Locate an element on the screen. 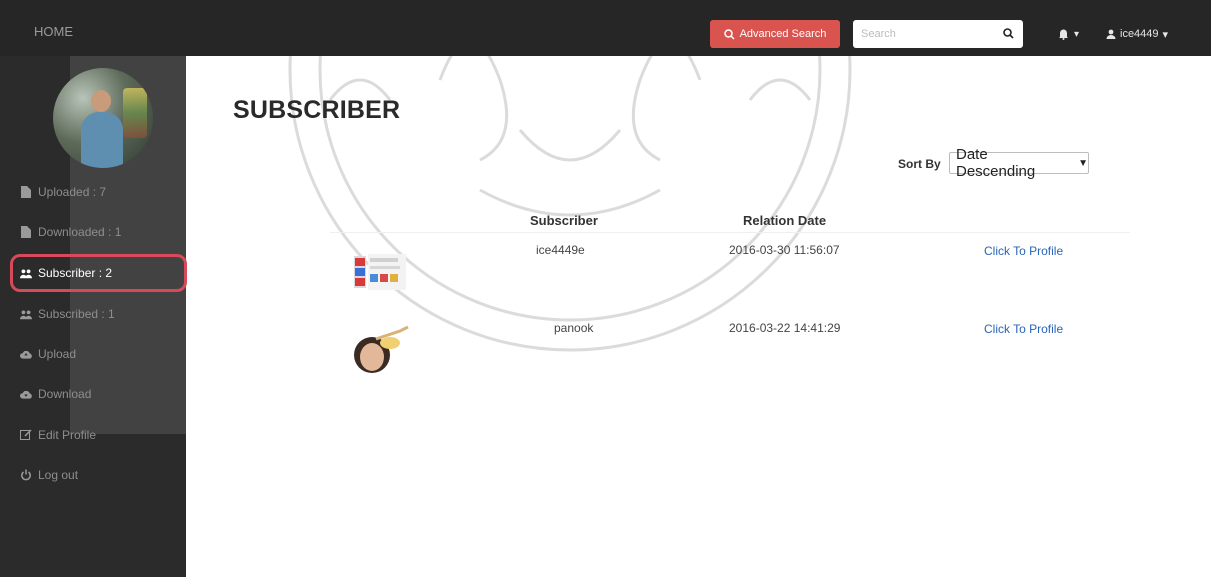 The height and width of the screenshot is (577, 1211). notifications-button: ▾ is located at coordinates (1074, 34).